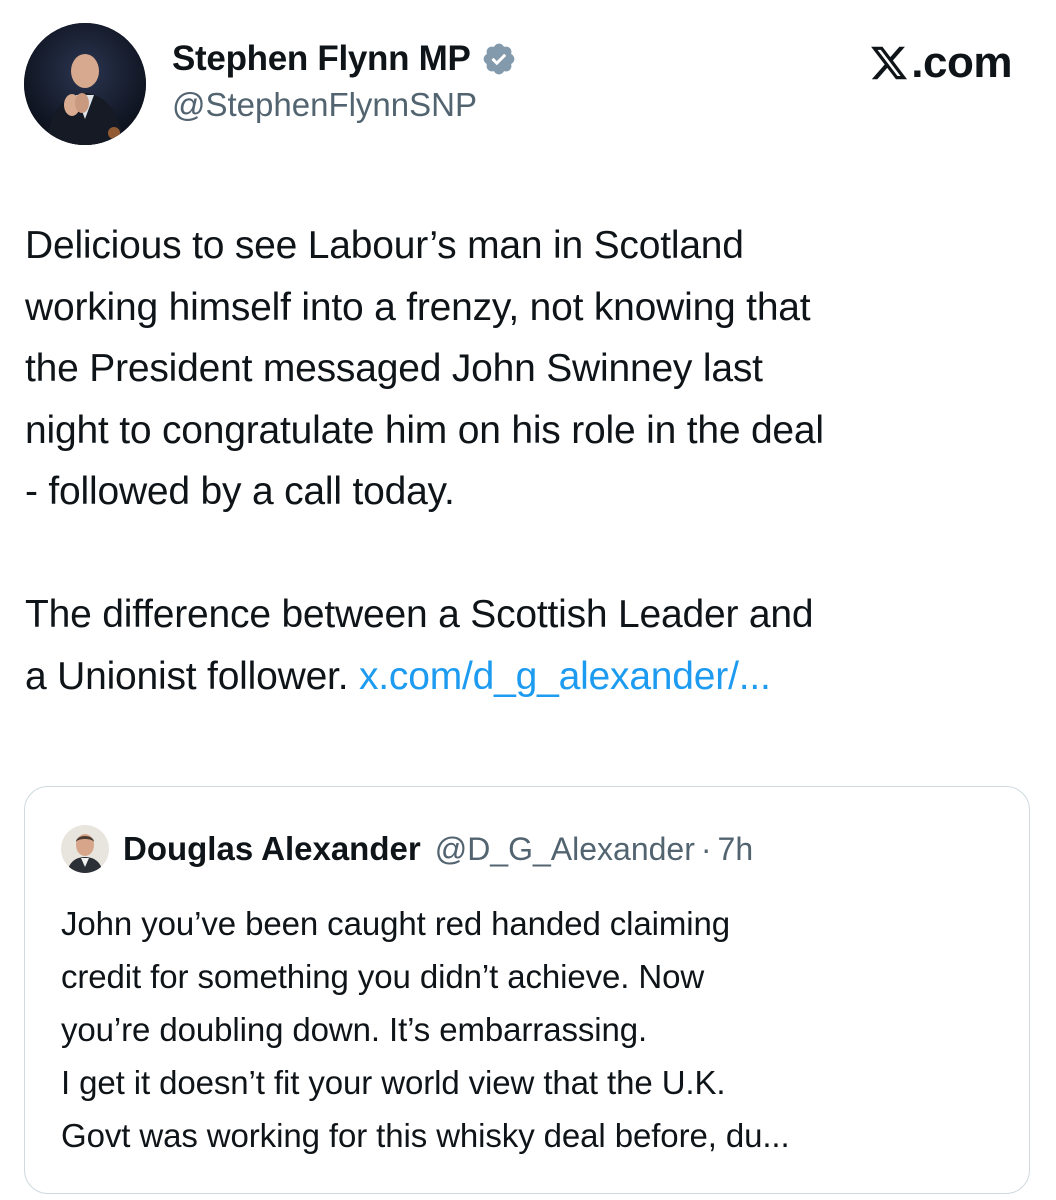  What do you see at coordinates (565, 849) in the screenshot?
I see `quoted-author-handle: @D_G_Alexander` at bounding box center [565, 849].